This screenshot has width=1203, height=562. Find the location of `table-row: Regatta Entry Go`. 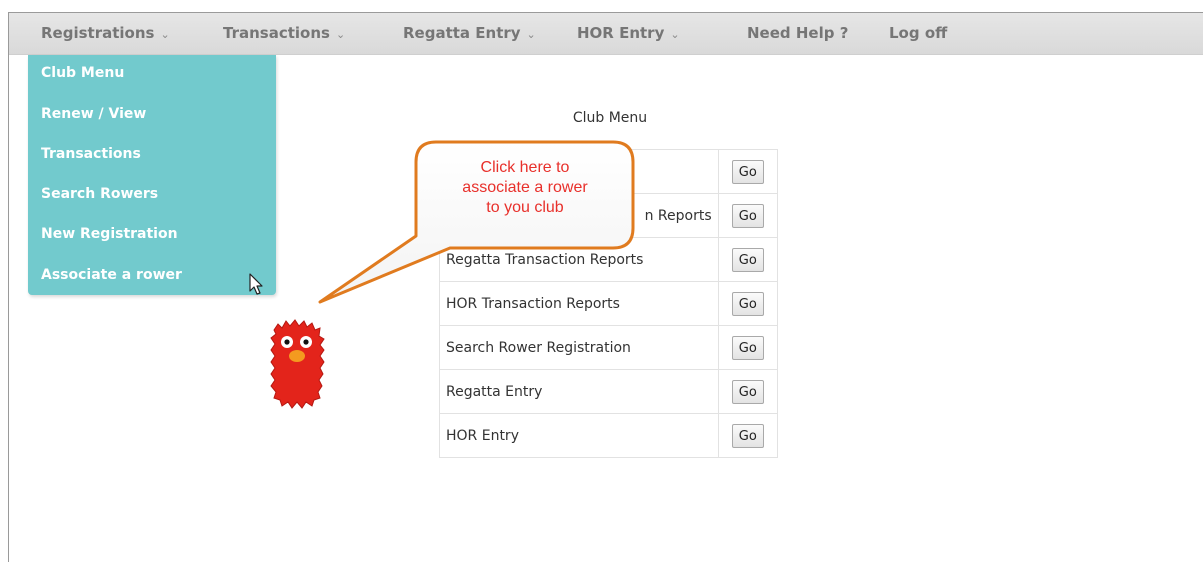

table-row: Regatta Entry Go is located at coordinates (609, 391).